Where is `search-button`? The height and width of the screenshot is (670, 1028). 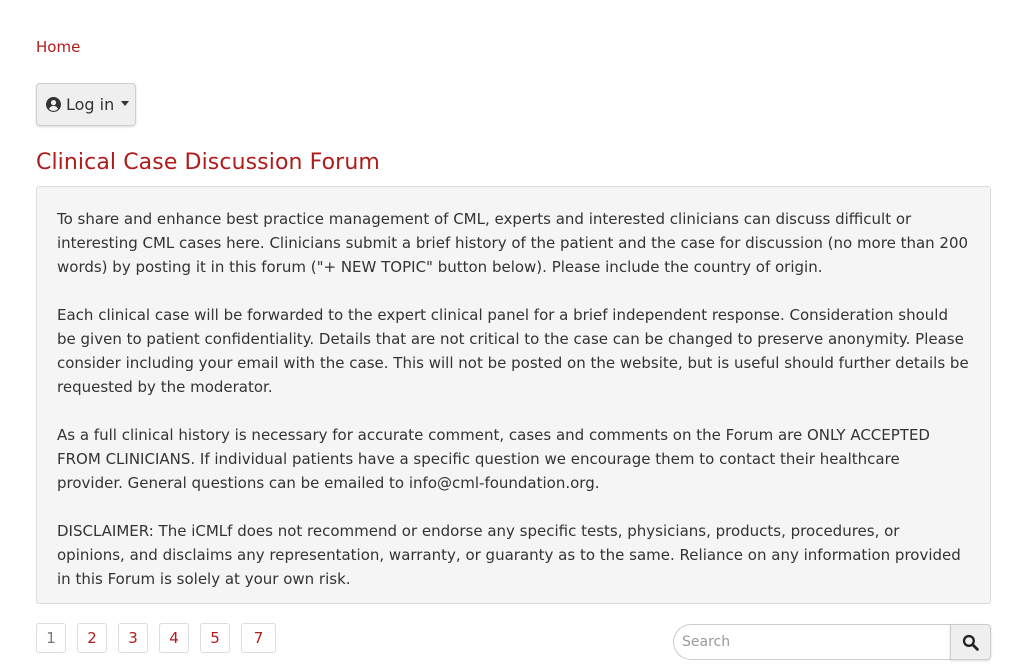 search-button is located at coordinates (970, 642).